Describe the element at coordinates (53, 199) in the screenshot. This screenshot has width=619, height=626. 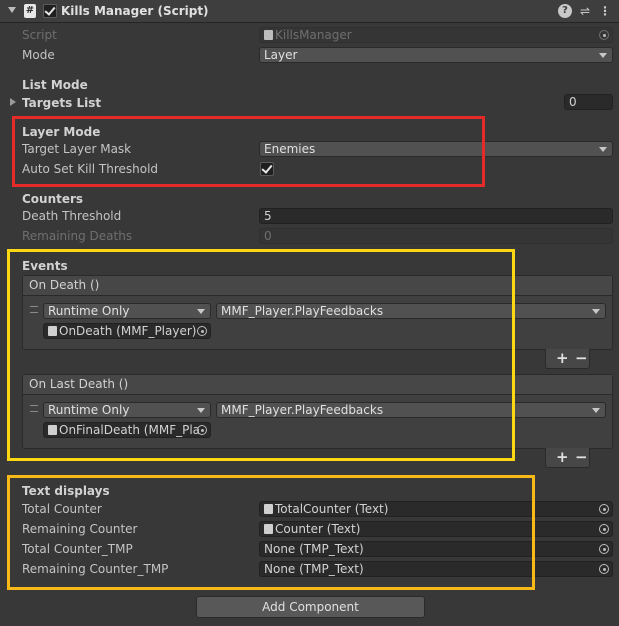
I see `counters-heading: Counters` at that location.